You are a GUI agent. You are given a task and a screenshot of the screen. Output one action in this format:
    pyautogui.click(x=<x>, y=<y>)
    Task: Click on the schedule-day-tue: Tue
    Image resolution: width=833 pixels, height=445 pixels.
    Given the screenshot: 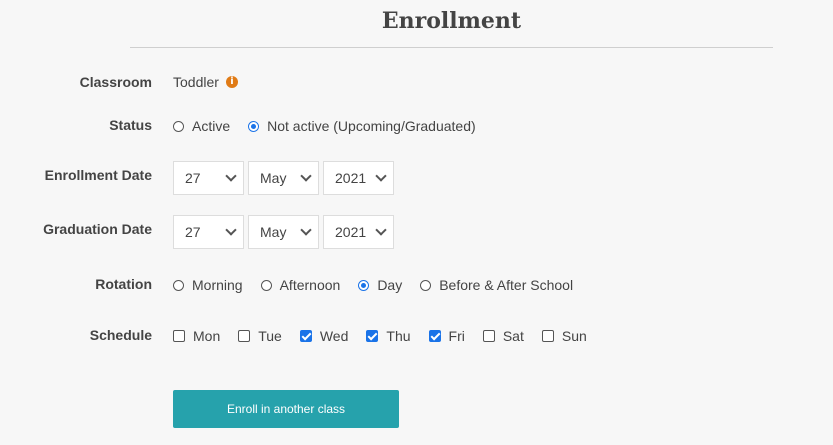 What is the action you would take?
    pyautogui.click(x=260, y=336)
    